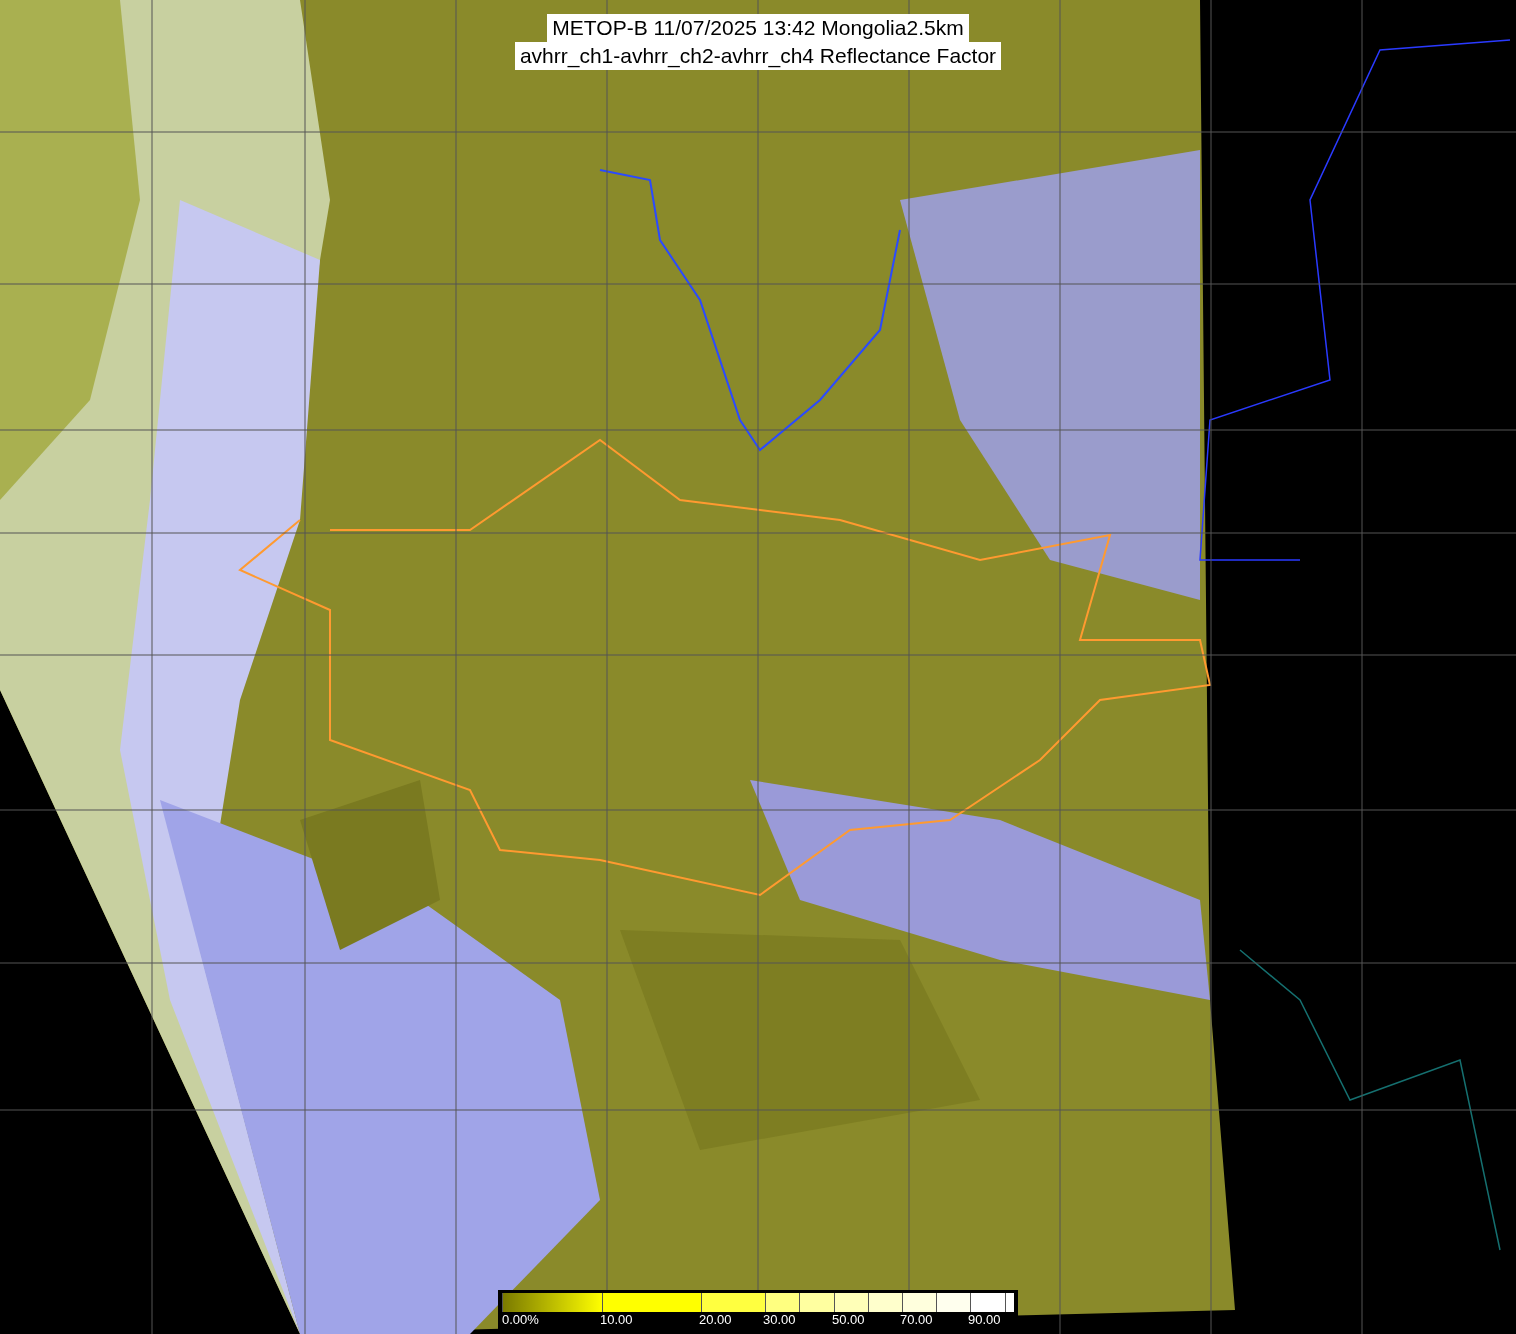 The width and height of the screenshot is (1516, 1334). Describe the element at coordinates (758, 28) in the screenshot. I see `map-title: METOP-B 11/07/2025 13:42 Mongolia2.5km` at that location.